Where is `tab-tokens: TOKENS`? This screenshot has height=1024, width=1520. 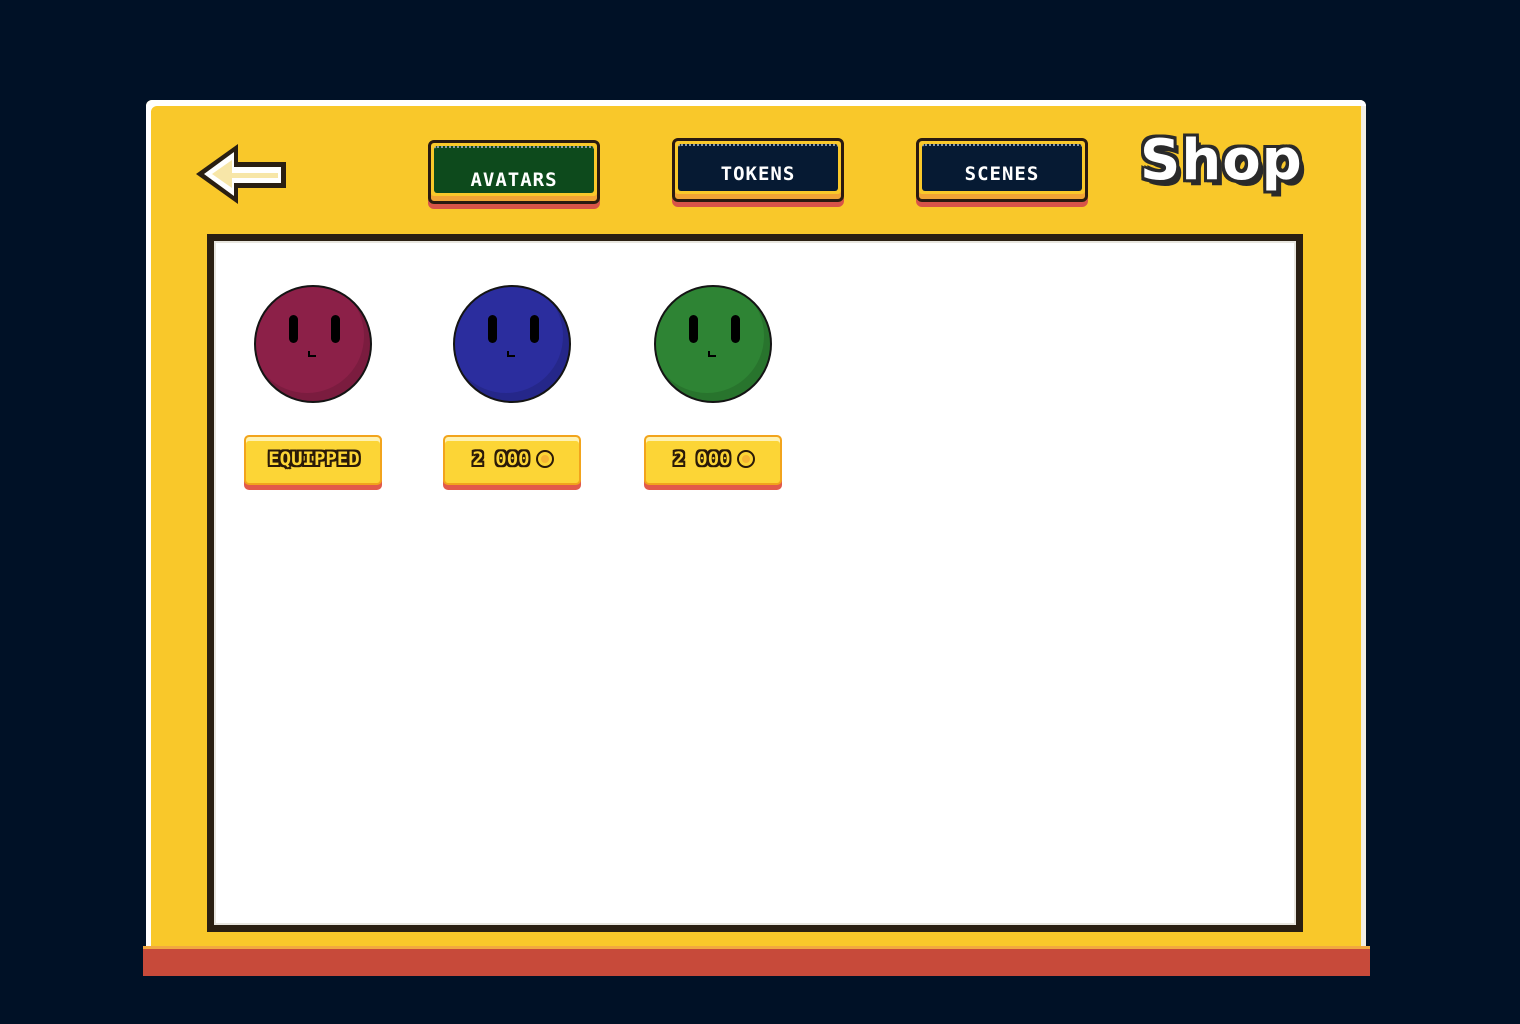
tab-tokens: TOKENS is located at coordinates (758, 170).